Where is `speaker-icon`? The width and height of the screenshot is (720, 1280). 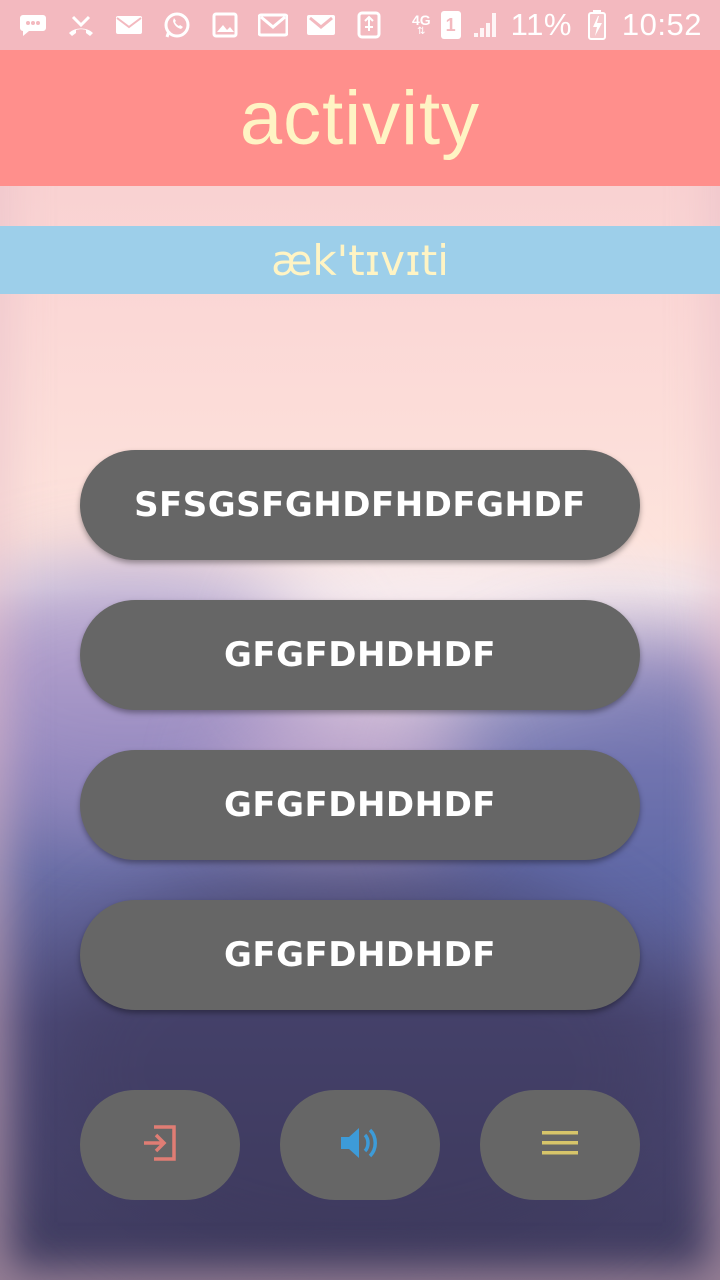 speaker-icon is located at coordinates (360, 1145).